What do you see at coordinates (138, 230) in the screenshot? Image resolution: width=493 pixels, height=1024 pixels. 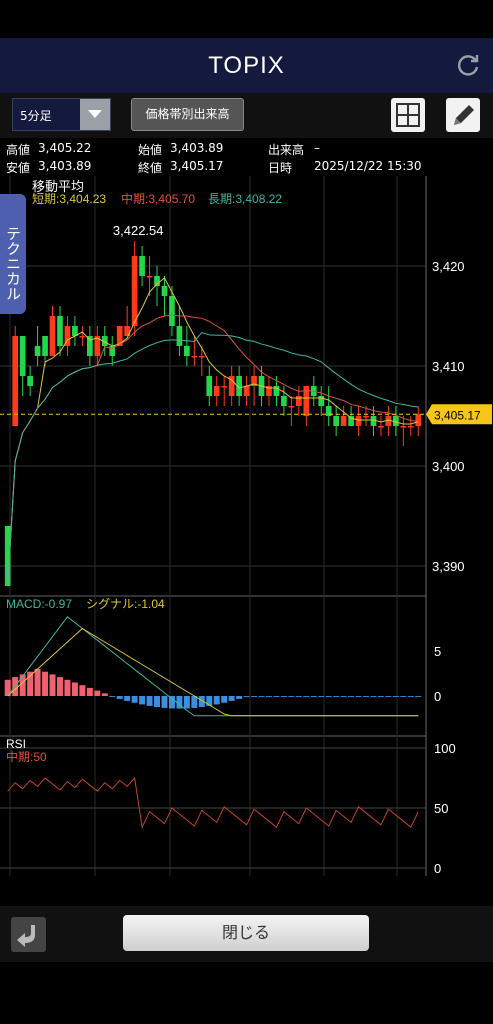 I see `peak-label: 3,422.54` at bounding box center [138, 230].